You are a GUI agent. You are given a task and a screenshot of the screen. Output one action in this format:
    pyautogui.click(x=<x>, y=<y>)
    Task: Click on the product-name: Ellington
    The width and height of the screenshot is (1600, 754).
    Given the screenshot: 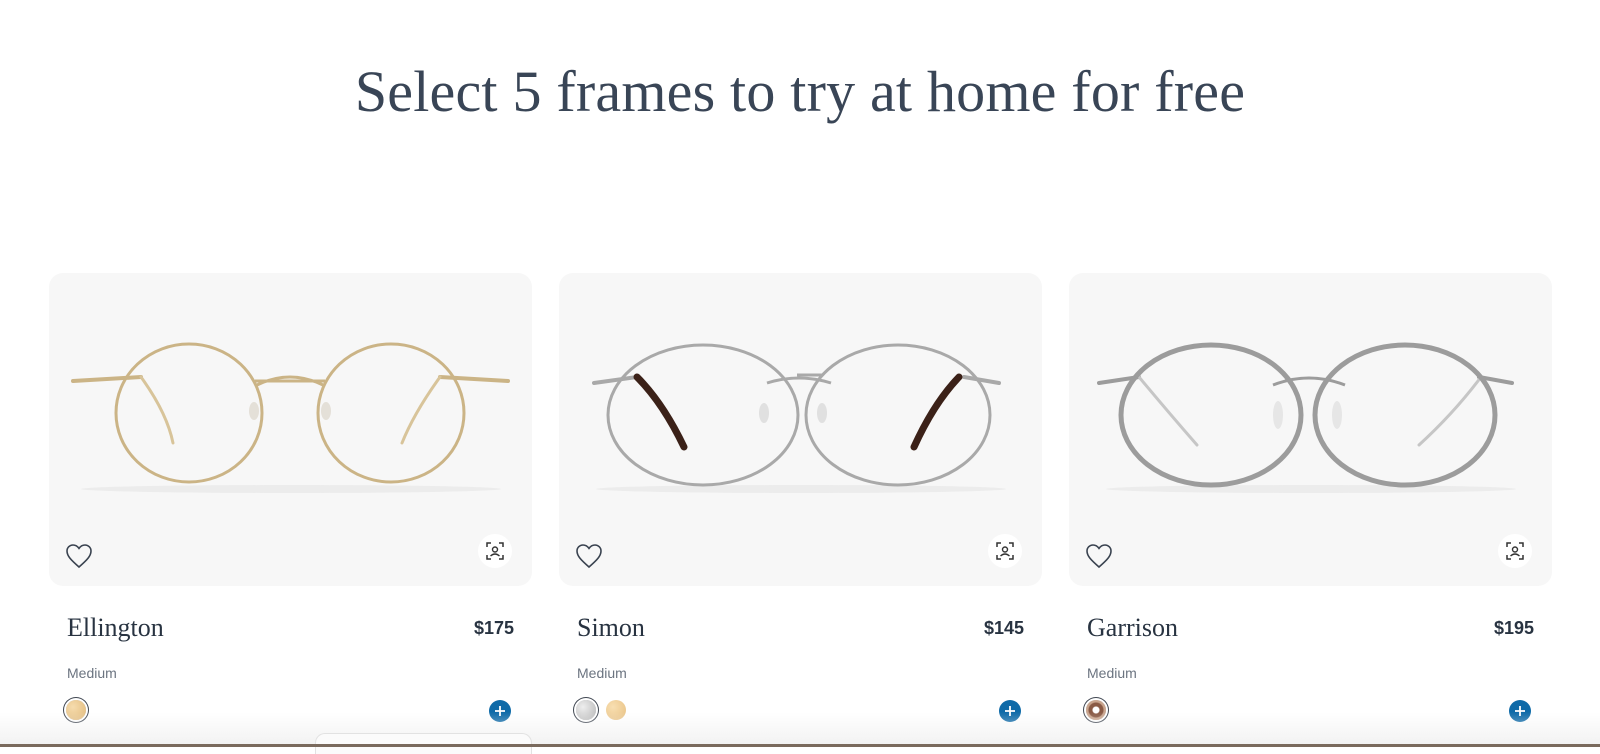 What is the action you would take?
    pyautogui.click(x=115, y=628)
    